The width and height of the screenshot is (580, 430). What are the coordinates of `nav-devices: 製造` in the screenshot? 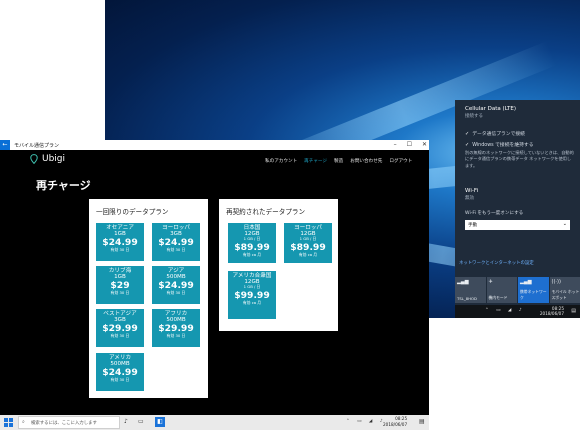 It's located at (338, 161).